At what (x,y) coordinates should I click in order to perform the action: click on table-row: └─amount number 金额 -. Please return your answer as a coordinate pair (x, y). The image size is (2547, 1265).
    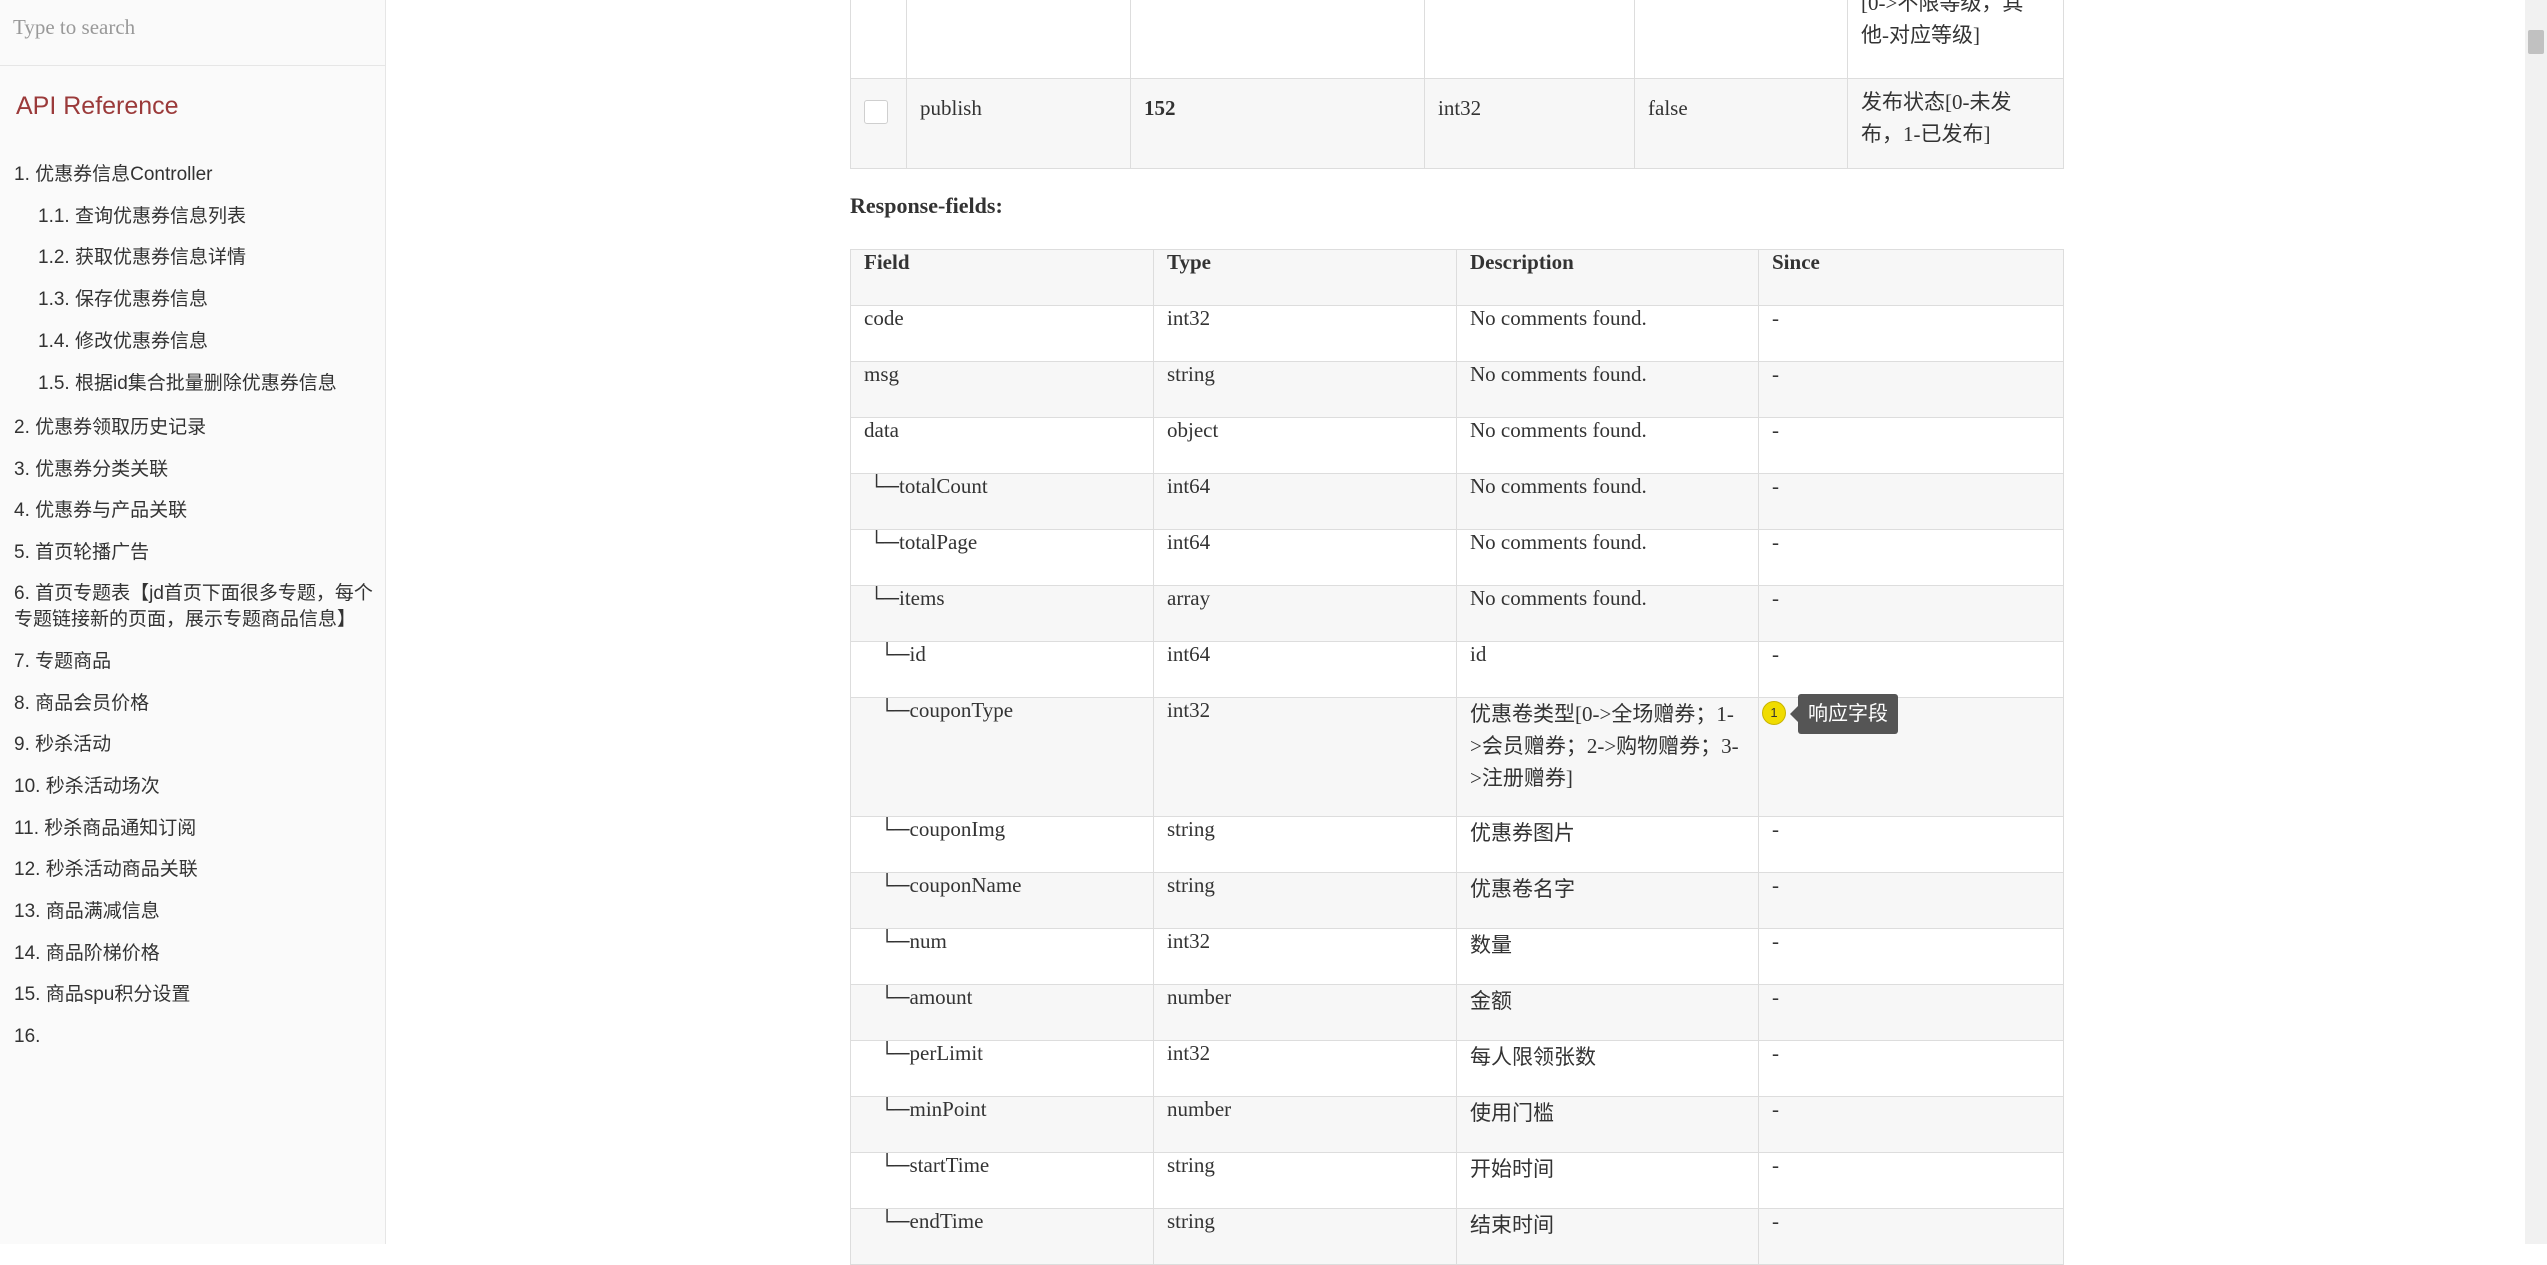
    Looking at the image, I should click on (1457, 1012).